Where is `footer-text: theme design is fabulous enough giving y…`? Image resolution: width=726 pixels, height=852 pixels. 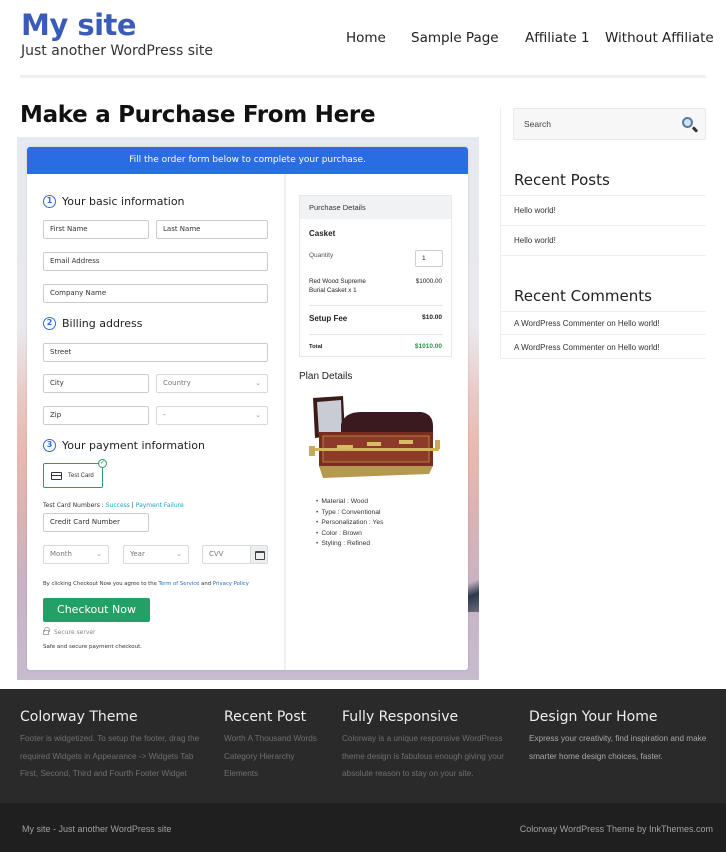
footer-text: theme design is fabulous enough giving y… is located at coordinates (423, 756).